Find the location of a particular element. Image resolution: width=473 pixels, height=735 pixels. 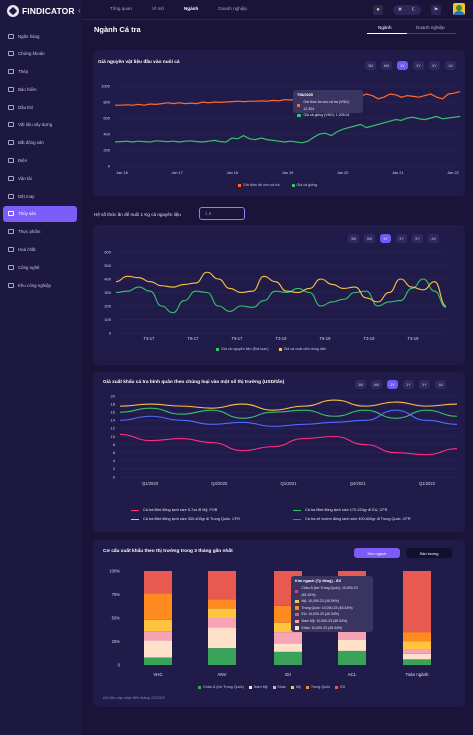

chart1-tooltip-row: Giá thức ăn cho cá tra (VND): 12,304 is located at coordinates (328, 105).